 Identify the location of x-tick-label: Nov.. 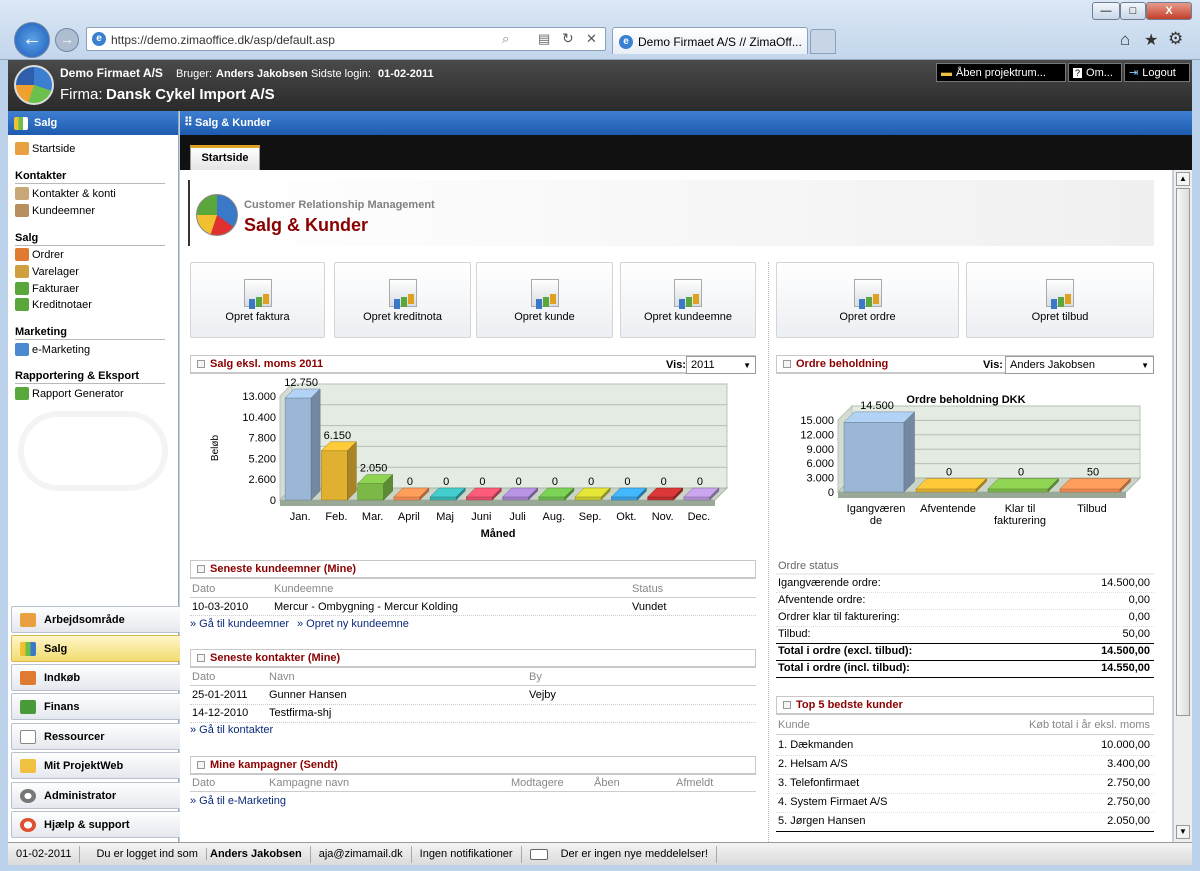
(663, 517).